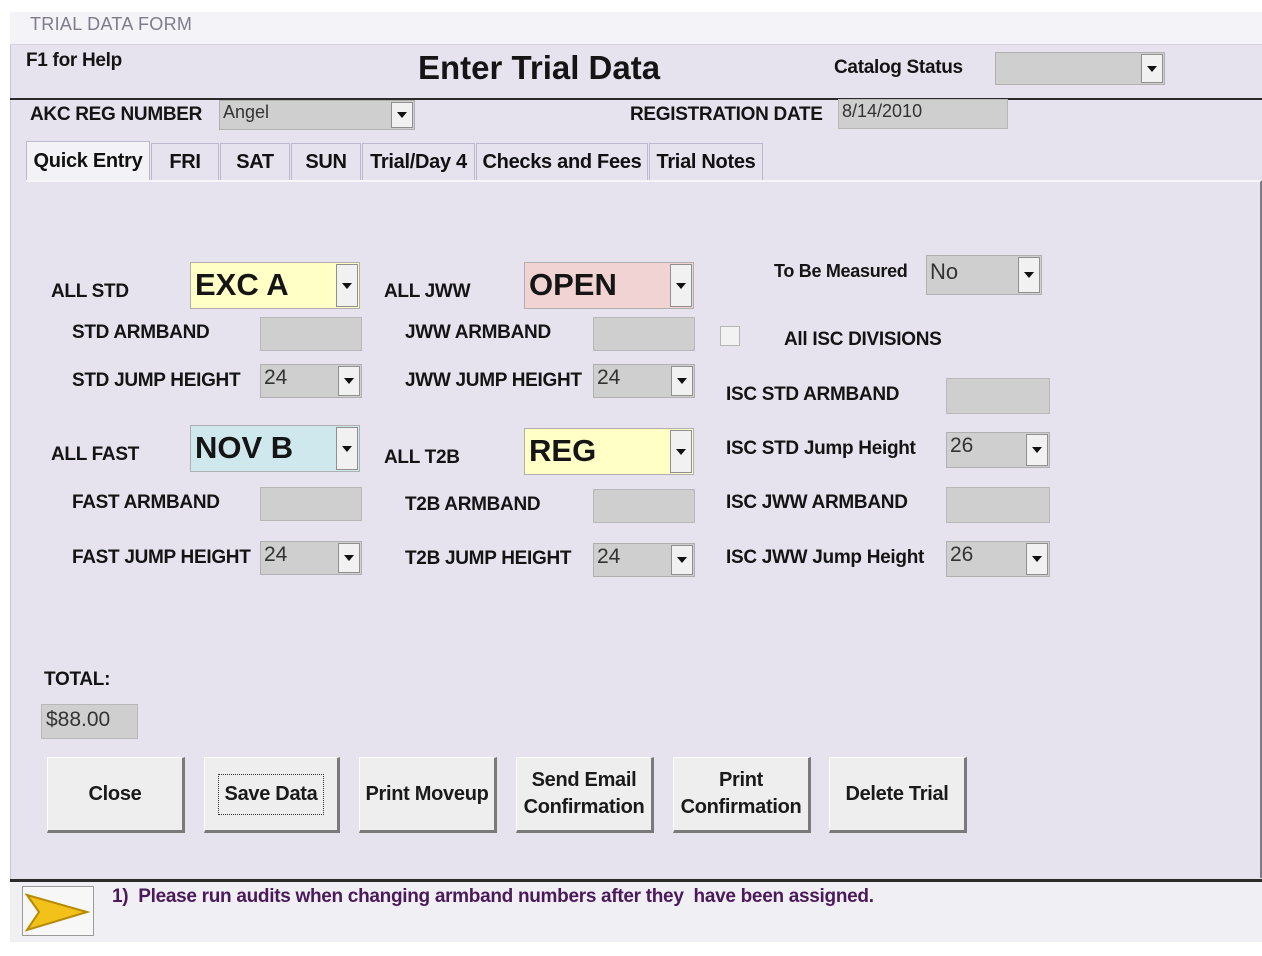 The width and height of the screenshot is (1262, 956). Describe the element at coordinates (898, 67) in the screenshot. I see `catalog-status-label: Catalog Status` at that location.